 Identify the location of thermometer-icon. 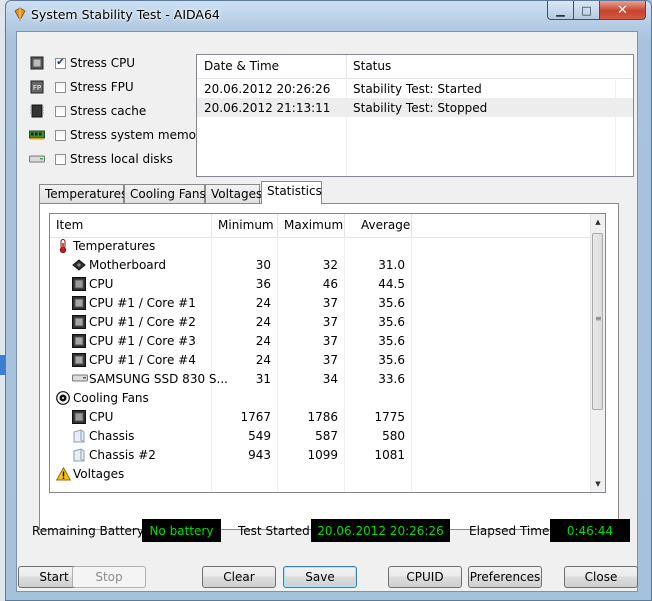
(63, 246).